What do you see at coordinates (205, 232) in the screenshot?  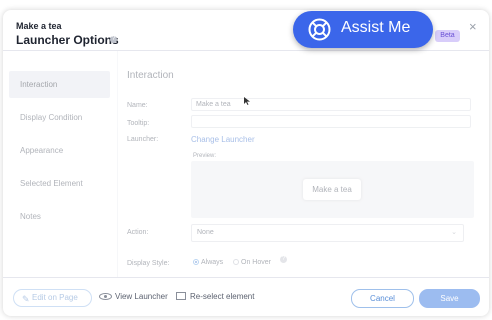 I see `action-value: None` at bounding box center [205, 232].